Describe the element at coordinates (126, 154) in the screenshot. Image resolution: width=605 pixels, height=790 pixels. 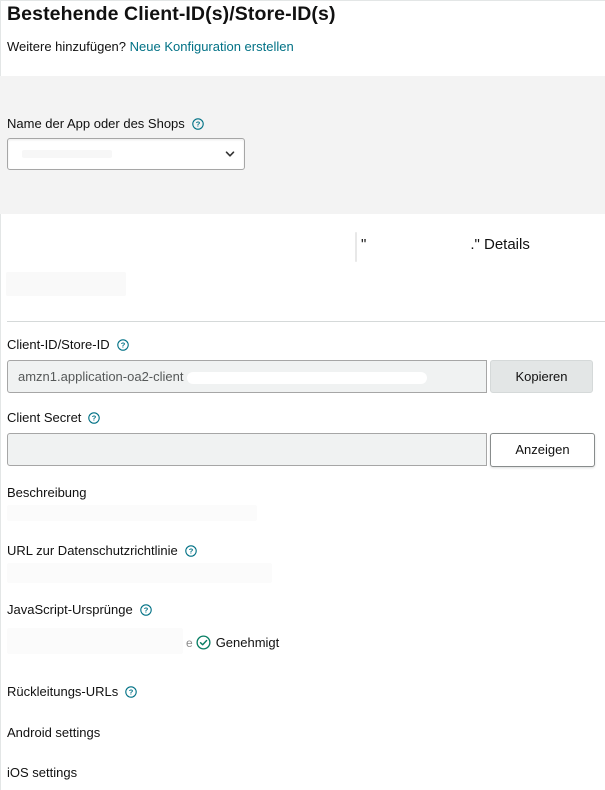
I see `app-select-dropdown` at that location.